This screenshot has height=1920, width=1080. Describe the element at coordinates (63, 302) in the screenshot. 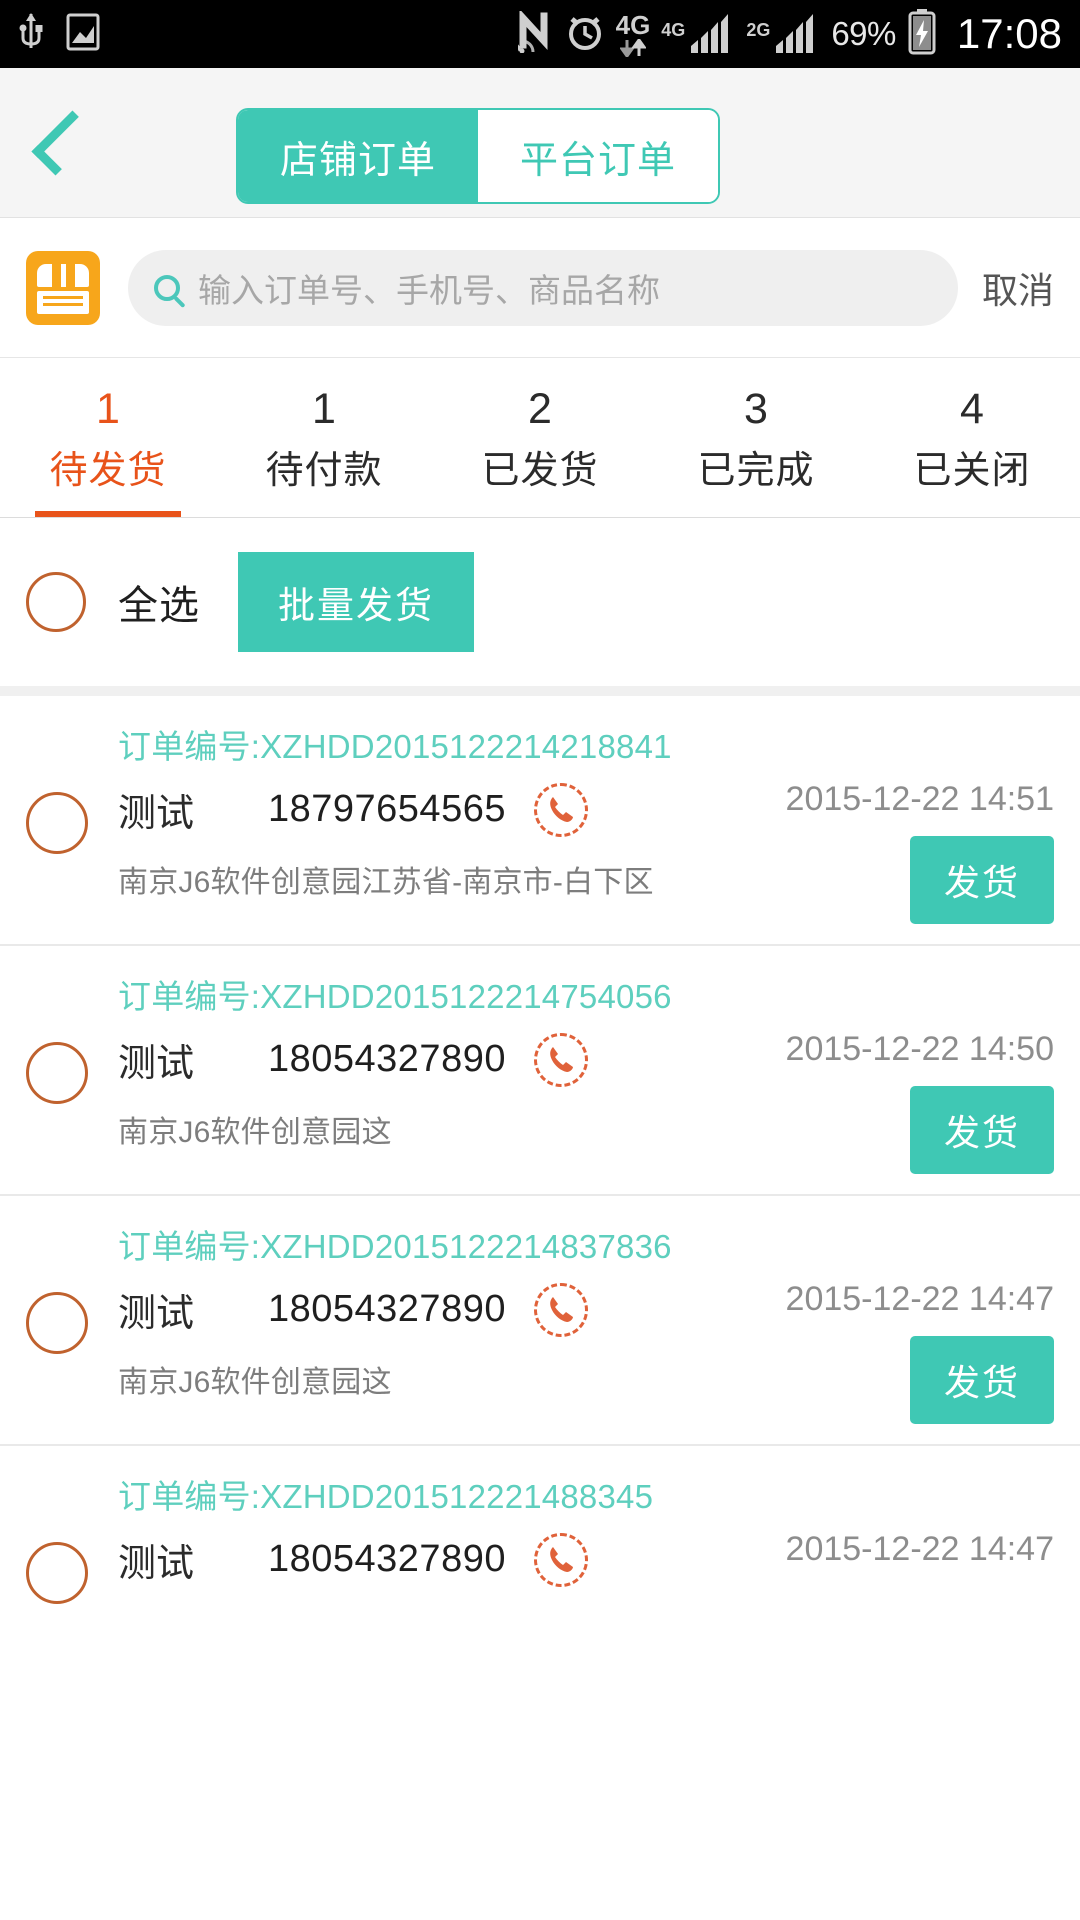

I see `store-body-shape` at that location.